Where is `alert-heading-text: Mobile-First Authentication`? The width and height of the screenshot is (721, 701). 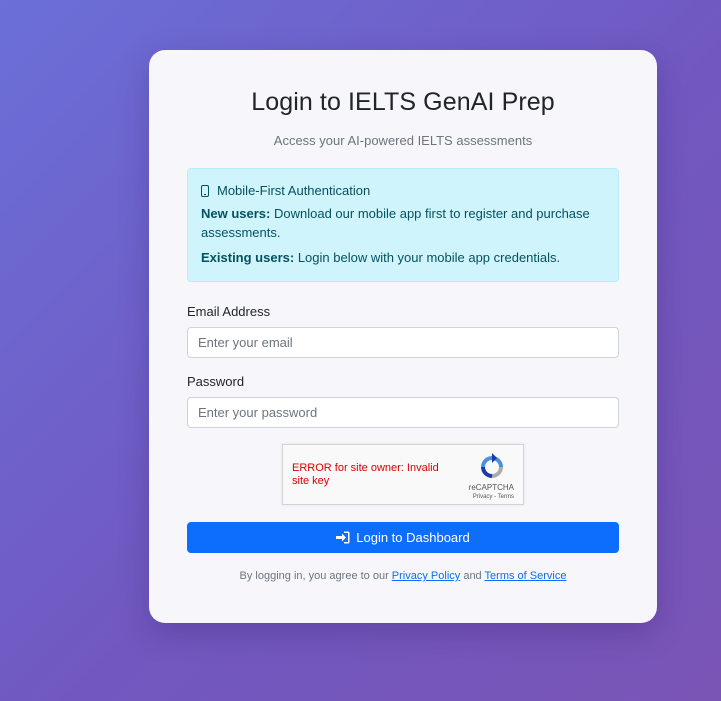
alert-heading-text: Mobile-First Authentication is located at coordinates (294, 190).